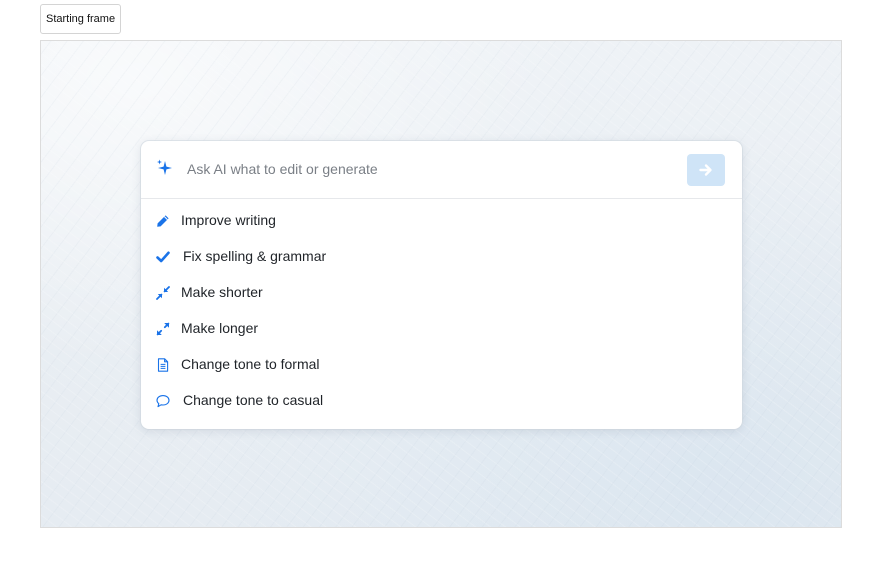 This screenshot has width=882, height=569. Describe the element at coordinates (163, 329) in the screenshot. I see `expand-icon` at that location.